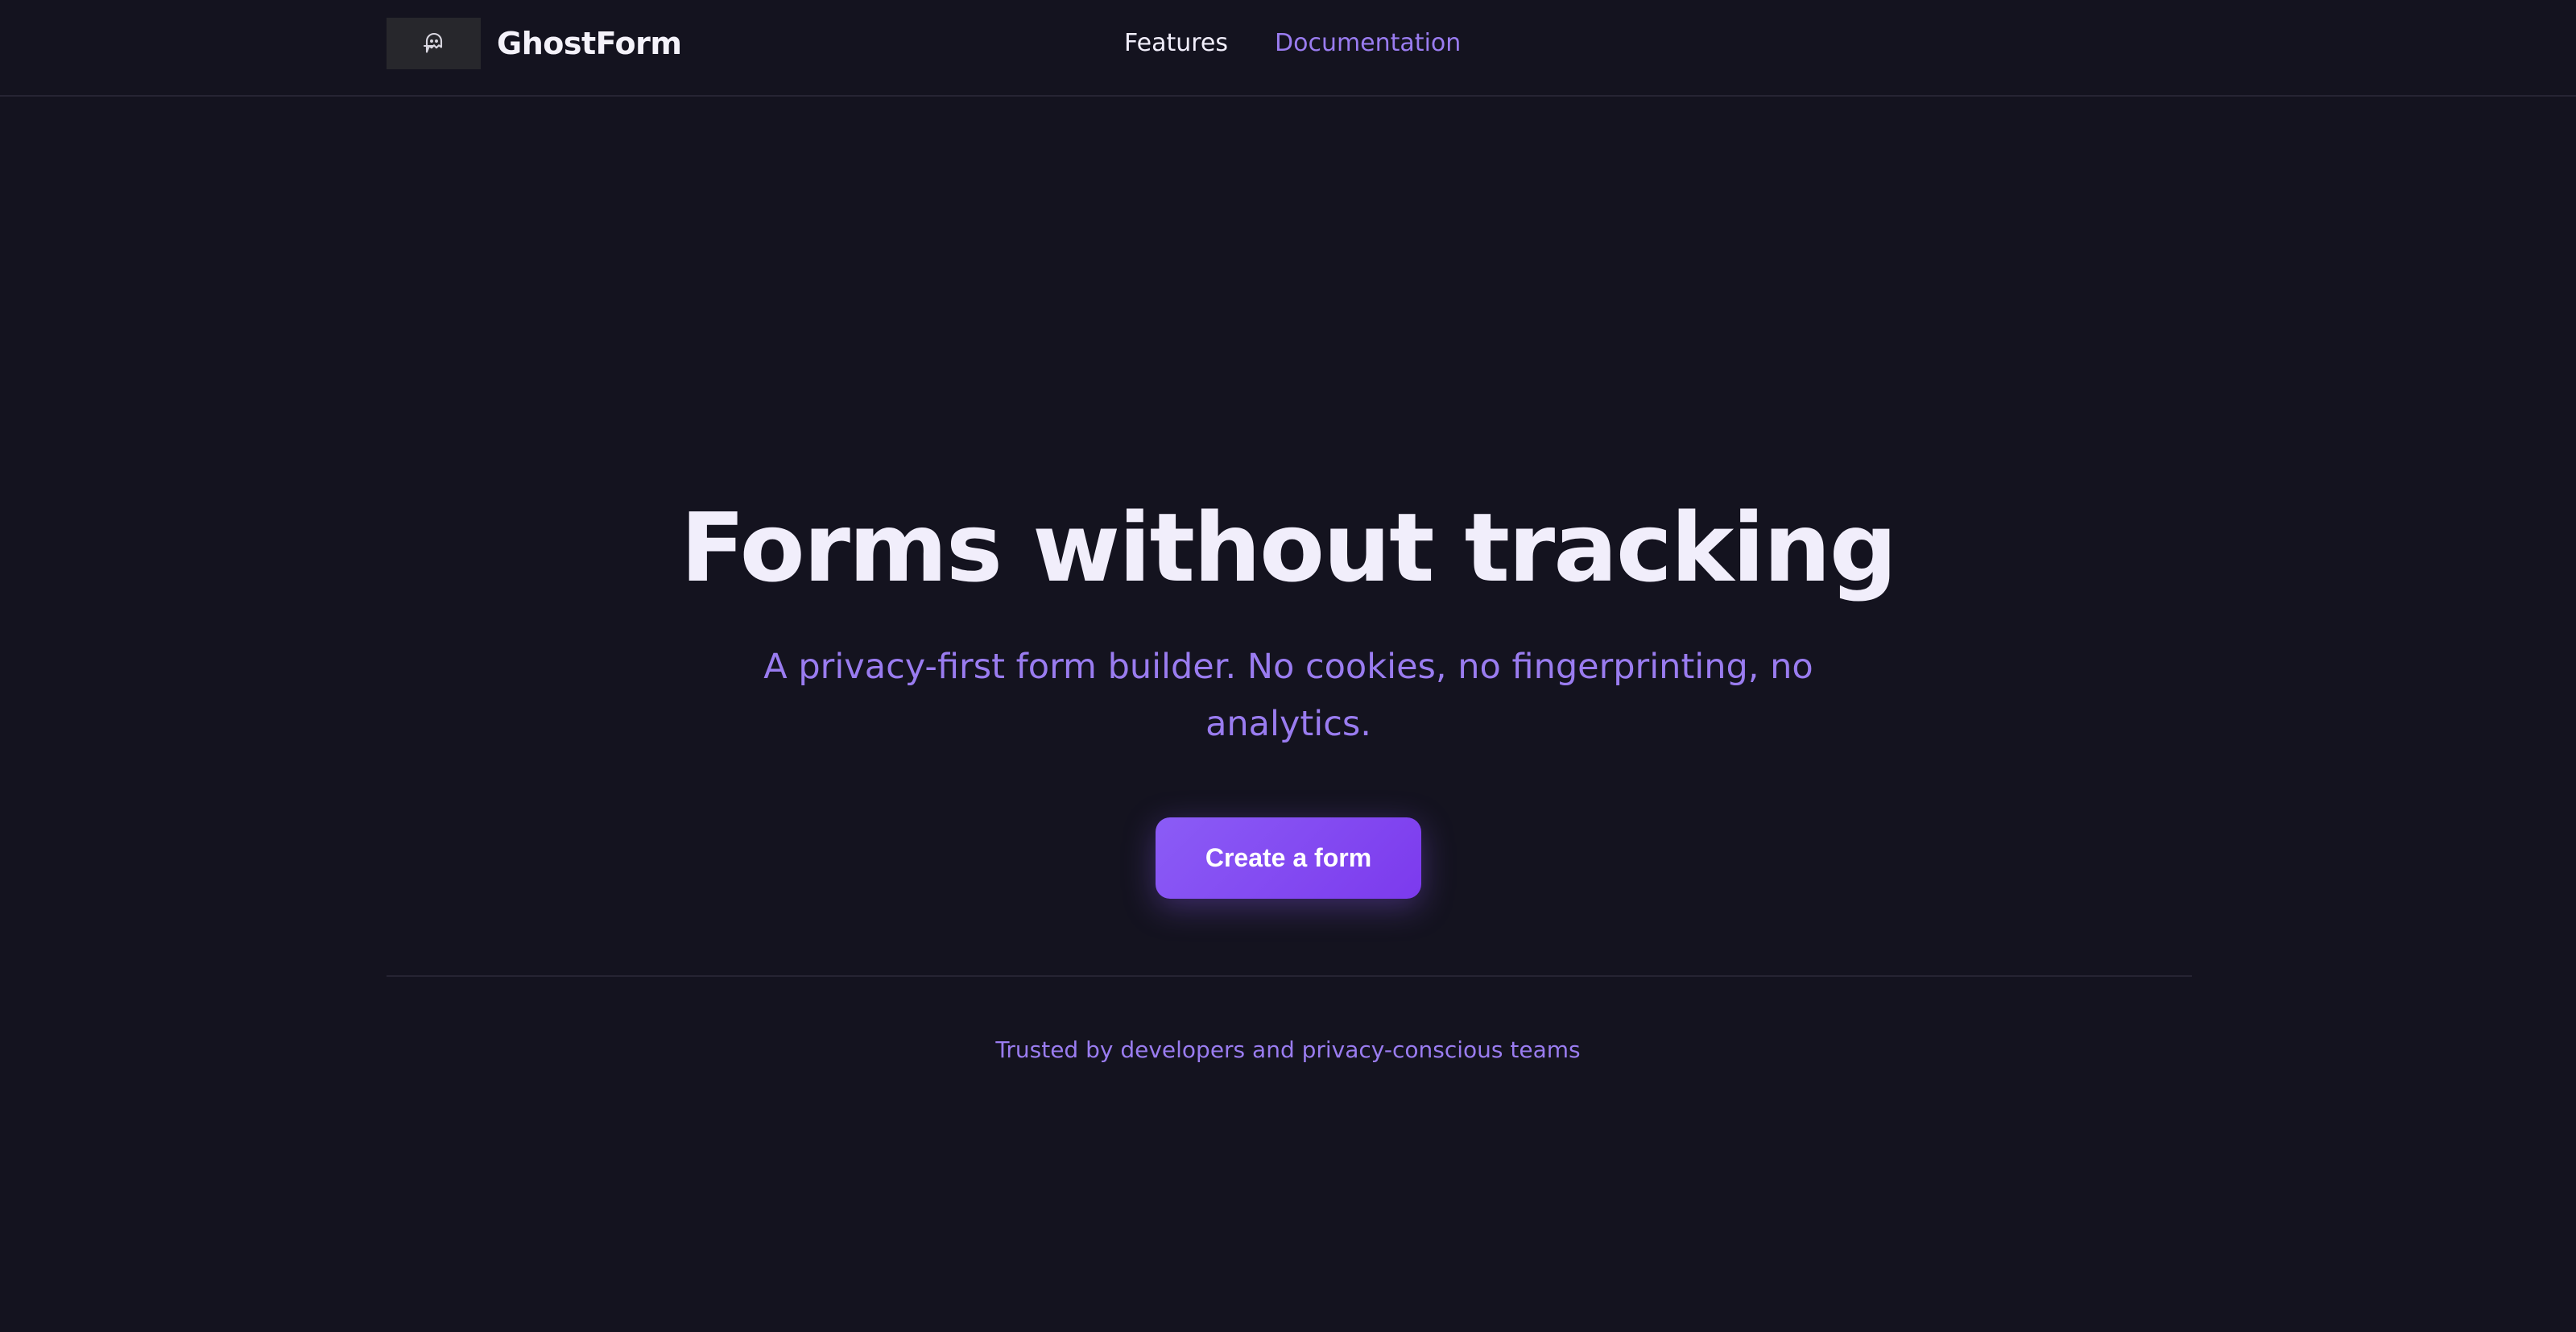 The image size is (2576, 1332). I want to click on create-form-button: Create a form, so click(1288, 858).